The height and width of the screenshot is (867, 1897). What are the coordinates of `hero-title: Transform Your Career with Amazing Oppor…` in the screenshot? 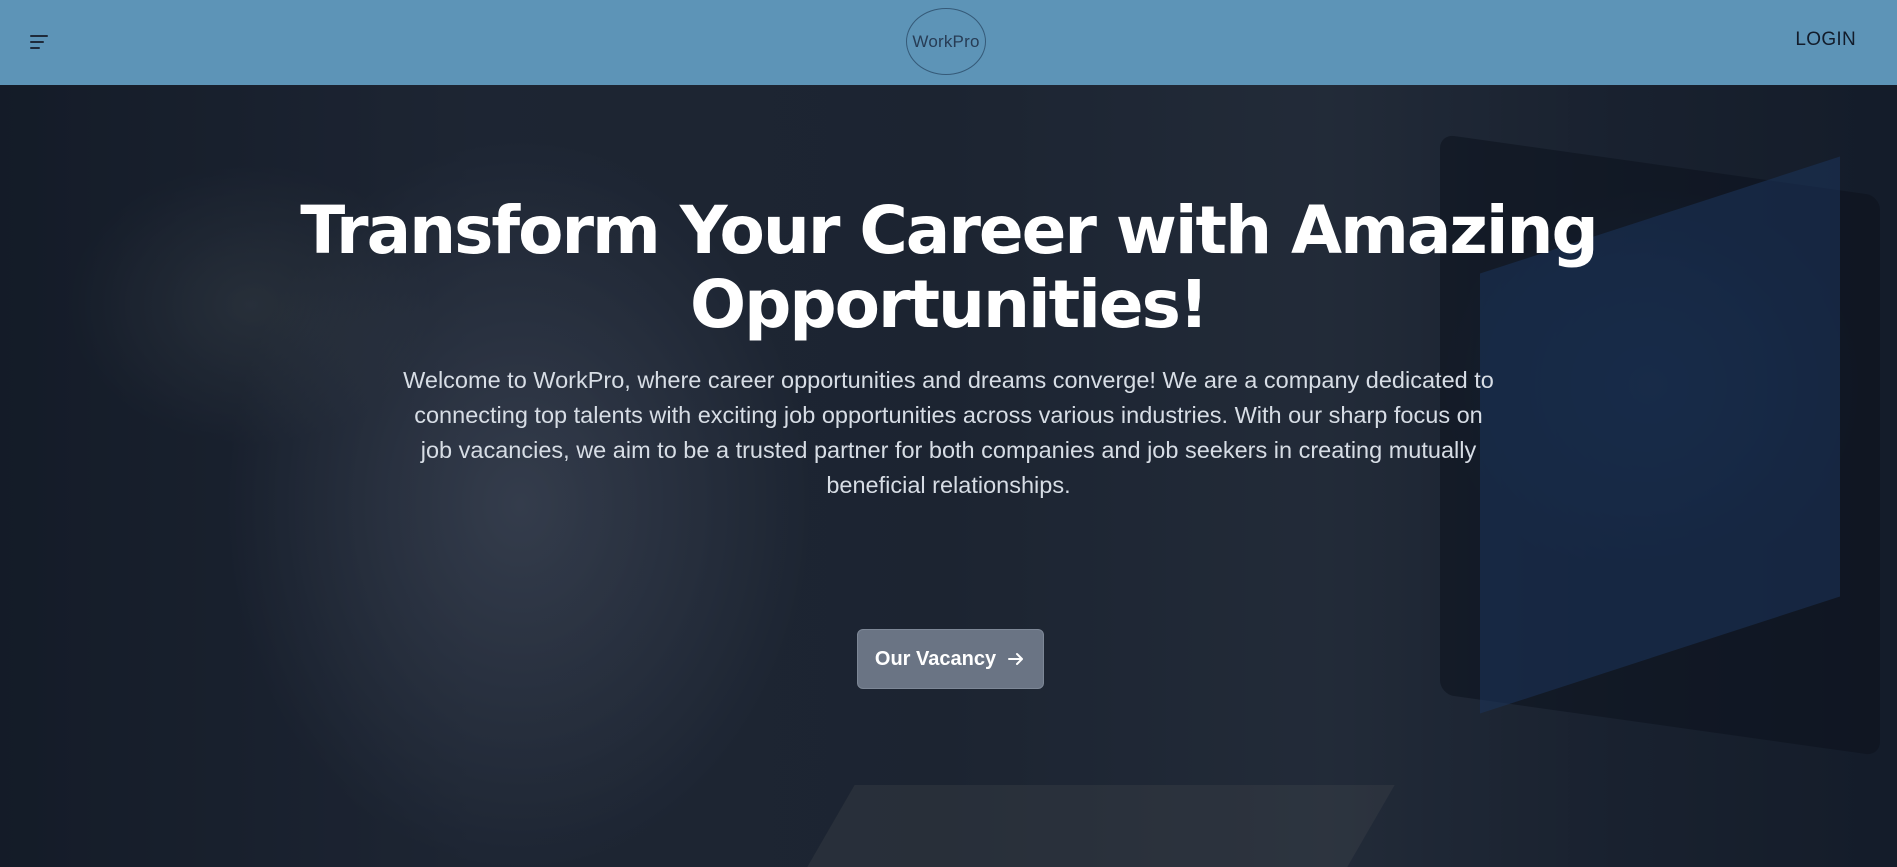 It's located at (949, 267).